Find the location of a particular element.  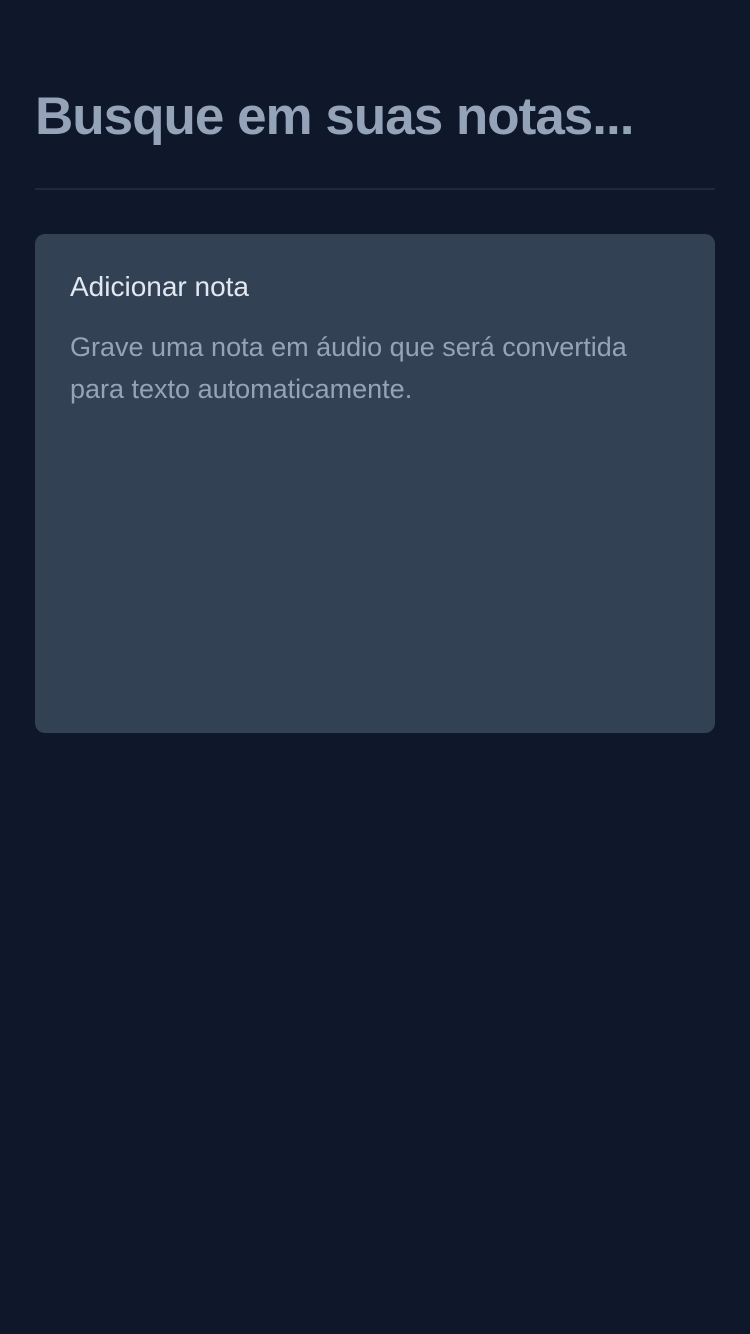

add-note-title: Adicionar nota is located at coordinates (160, 286).